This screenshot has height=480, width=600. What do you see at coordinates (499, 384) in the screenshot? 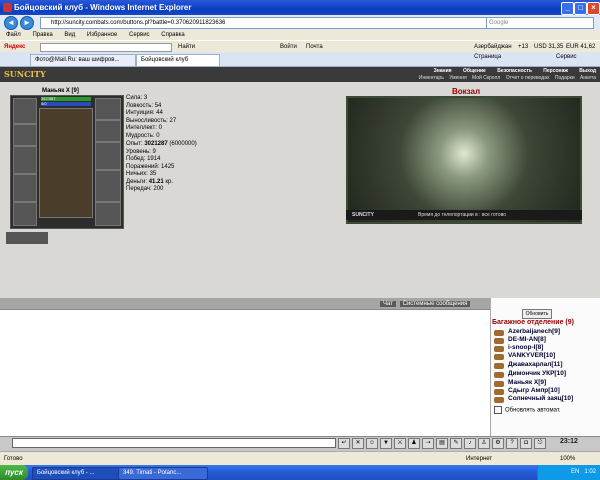
I see `user-icon` at bounding box center [499, 384].